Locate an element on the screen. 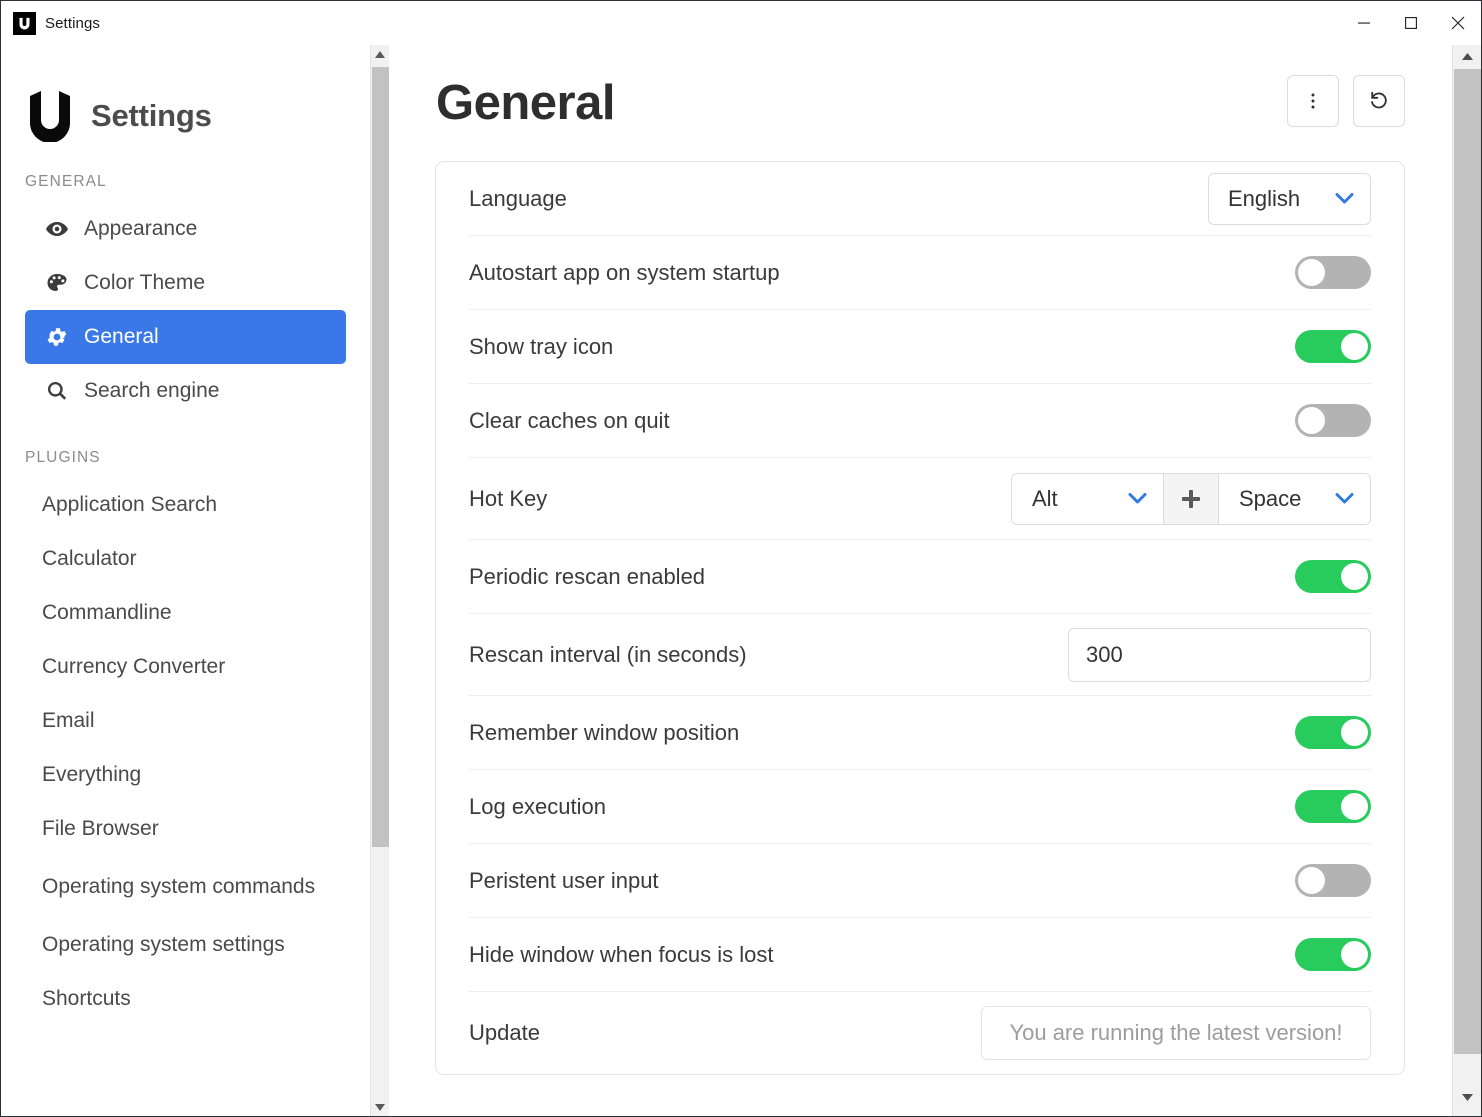 The image size is (1482, 1117). more-vertical-icon is located at coordinates (1313, 101).